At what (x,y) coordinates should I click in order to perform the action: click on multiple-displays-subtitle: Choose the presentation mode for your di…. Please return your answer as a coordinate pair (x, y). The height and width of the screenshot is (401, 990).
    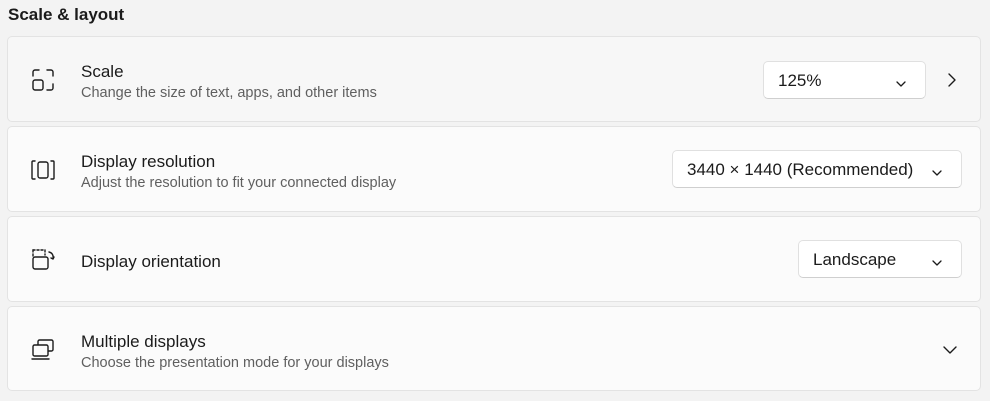
    Looking at the image, I should click on (235, 363).